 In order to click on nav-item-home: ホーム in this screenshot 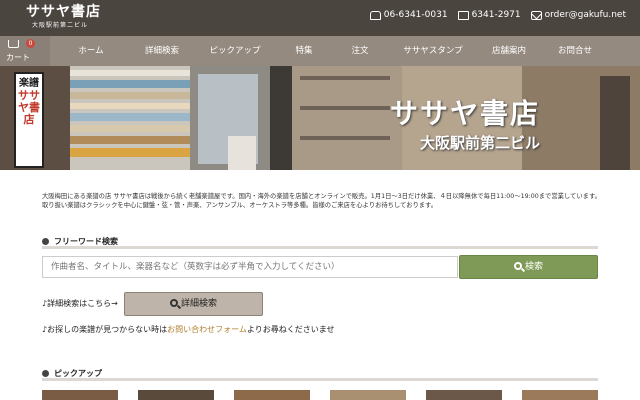, I will do `click(91, 51)`.